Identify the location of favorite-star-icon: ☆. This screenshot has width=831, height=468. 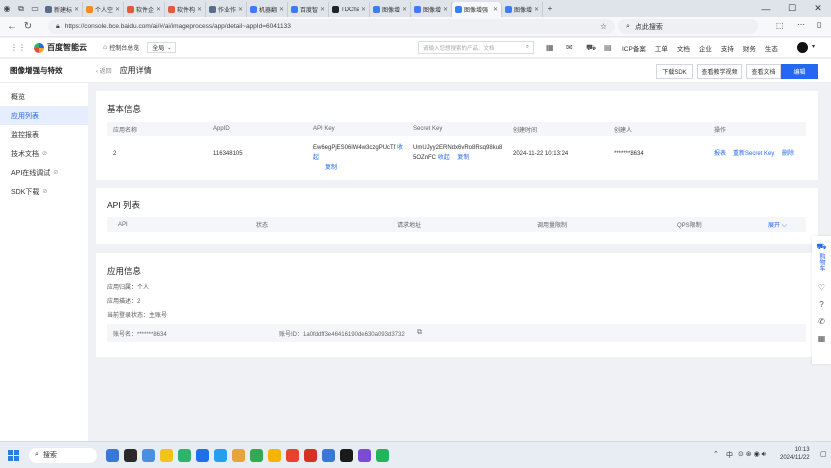
(603, 26).